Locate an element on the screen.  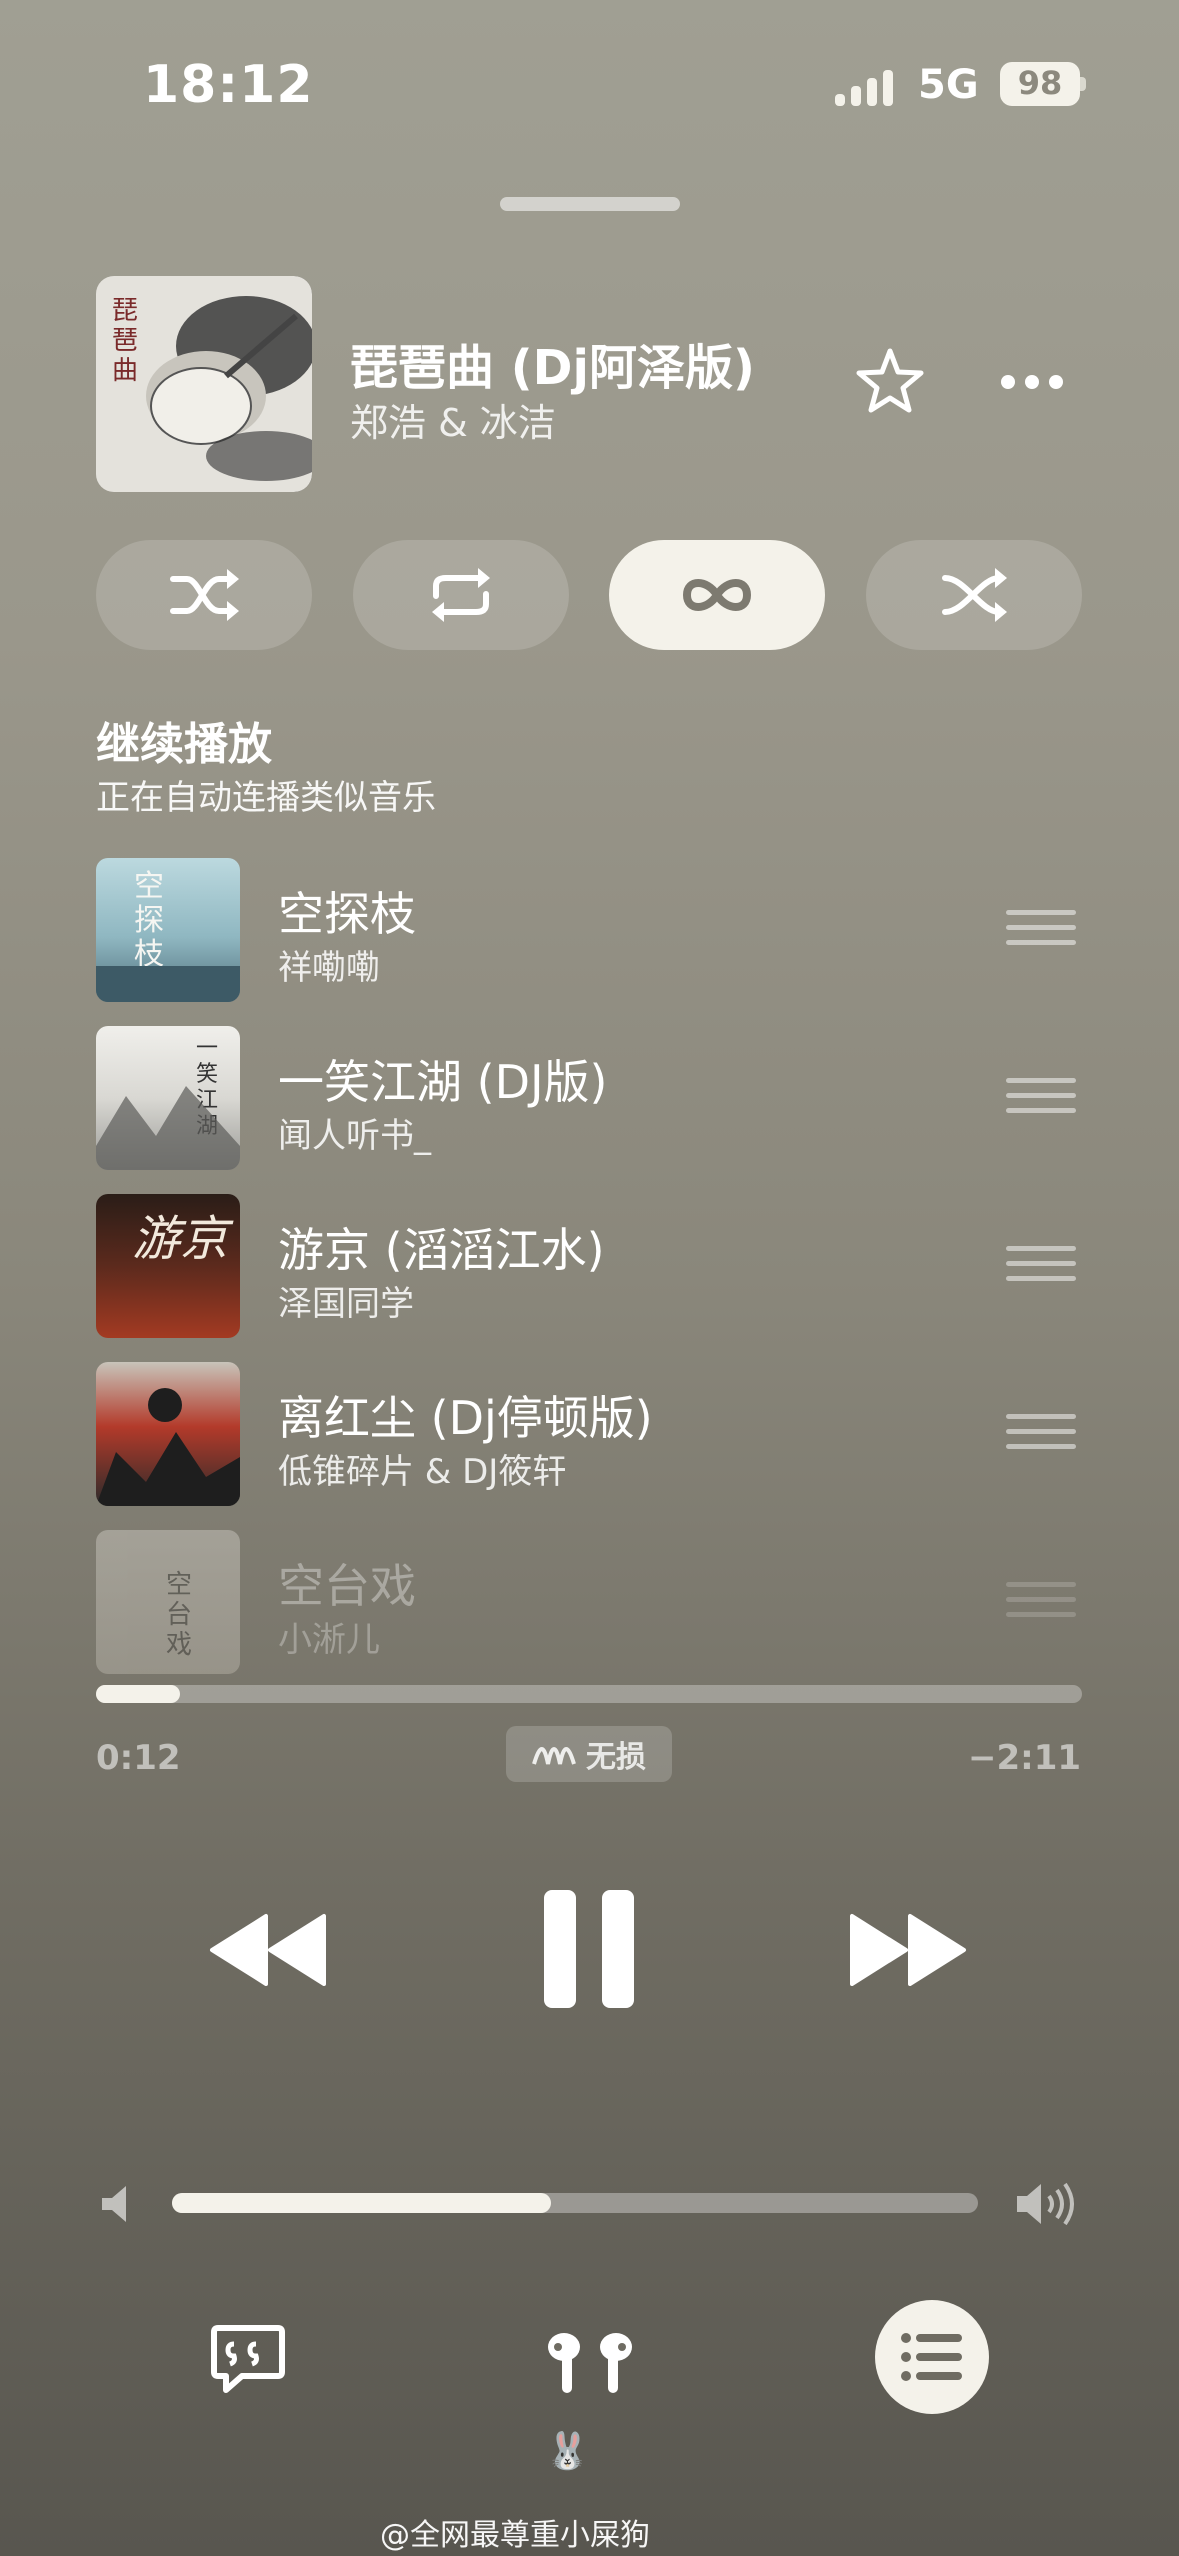
up-next-heading: 继续播放 is located at coordinates (184, 744).